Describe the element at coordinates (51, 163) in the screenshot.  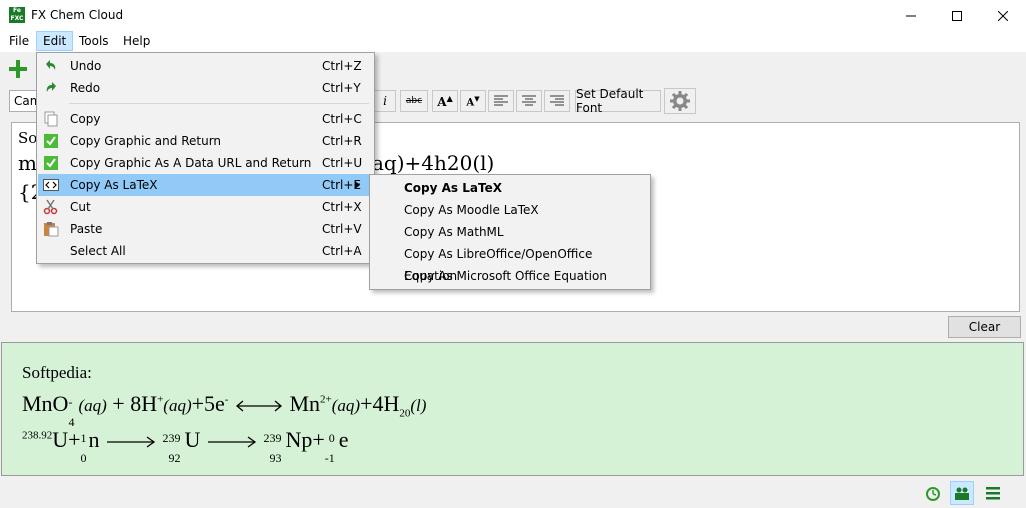
I see `checkmark-url-icon` at that location.